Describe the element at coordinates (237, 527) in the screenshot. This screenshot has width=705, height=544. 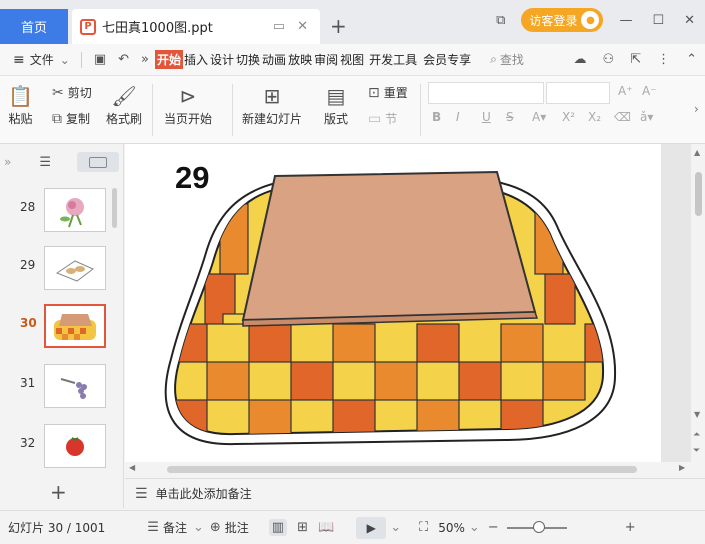
I see `comments-label: 批注` at that location.